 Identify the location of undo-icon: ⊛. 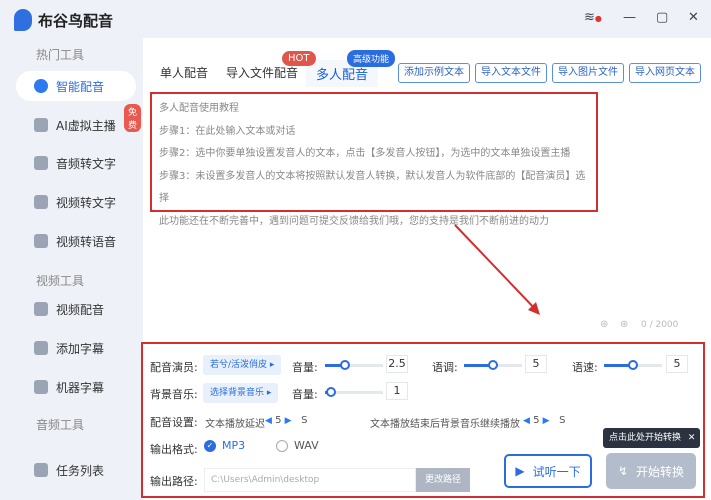
(604, 324).